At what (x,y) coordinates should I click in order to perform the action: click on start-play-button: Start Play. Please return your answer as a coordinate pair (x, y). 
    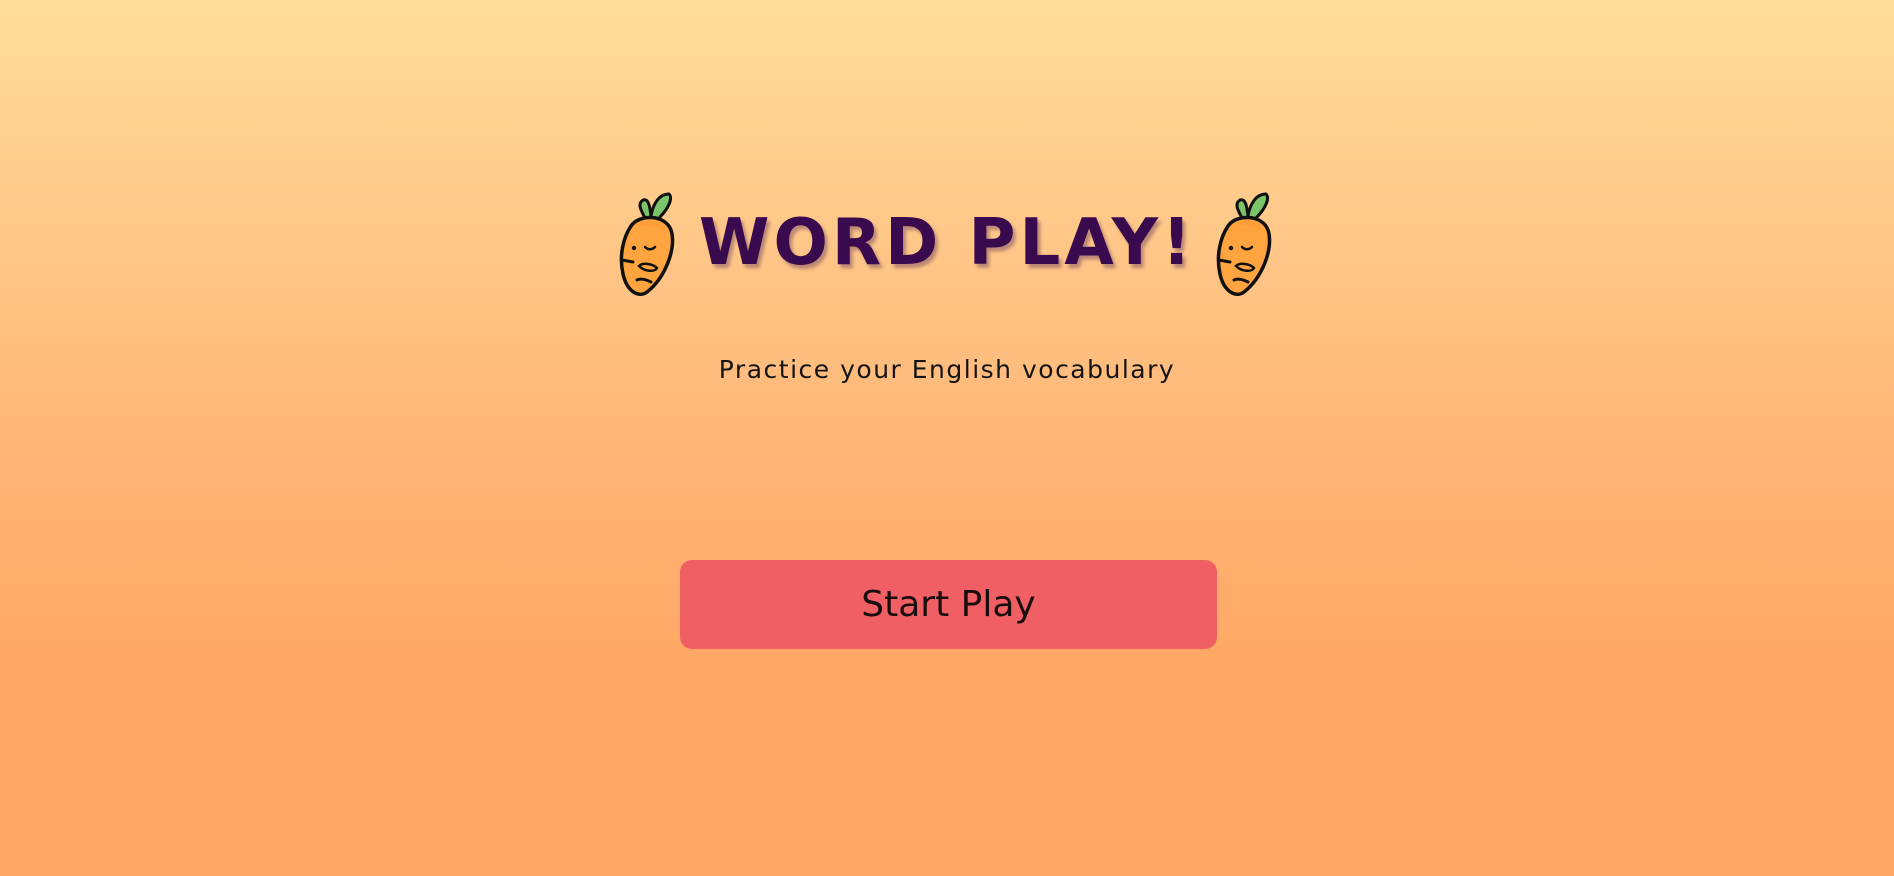
    Looking at the image, I should click on (948, 604).